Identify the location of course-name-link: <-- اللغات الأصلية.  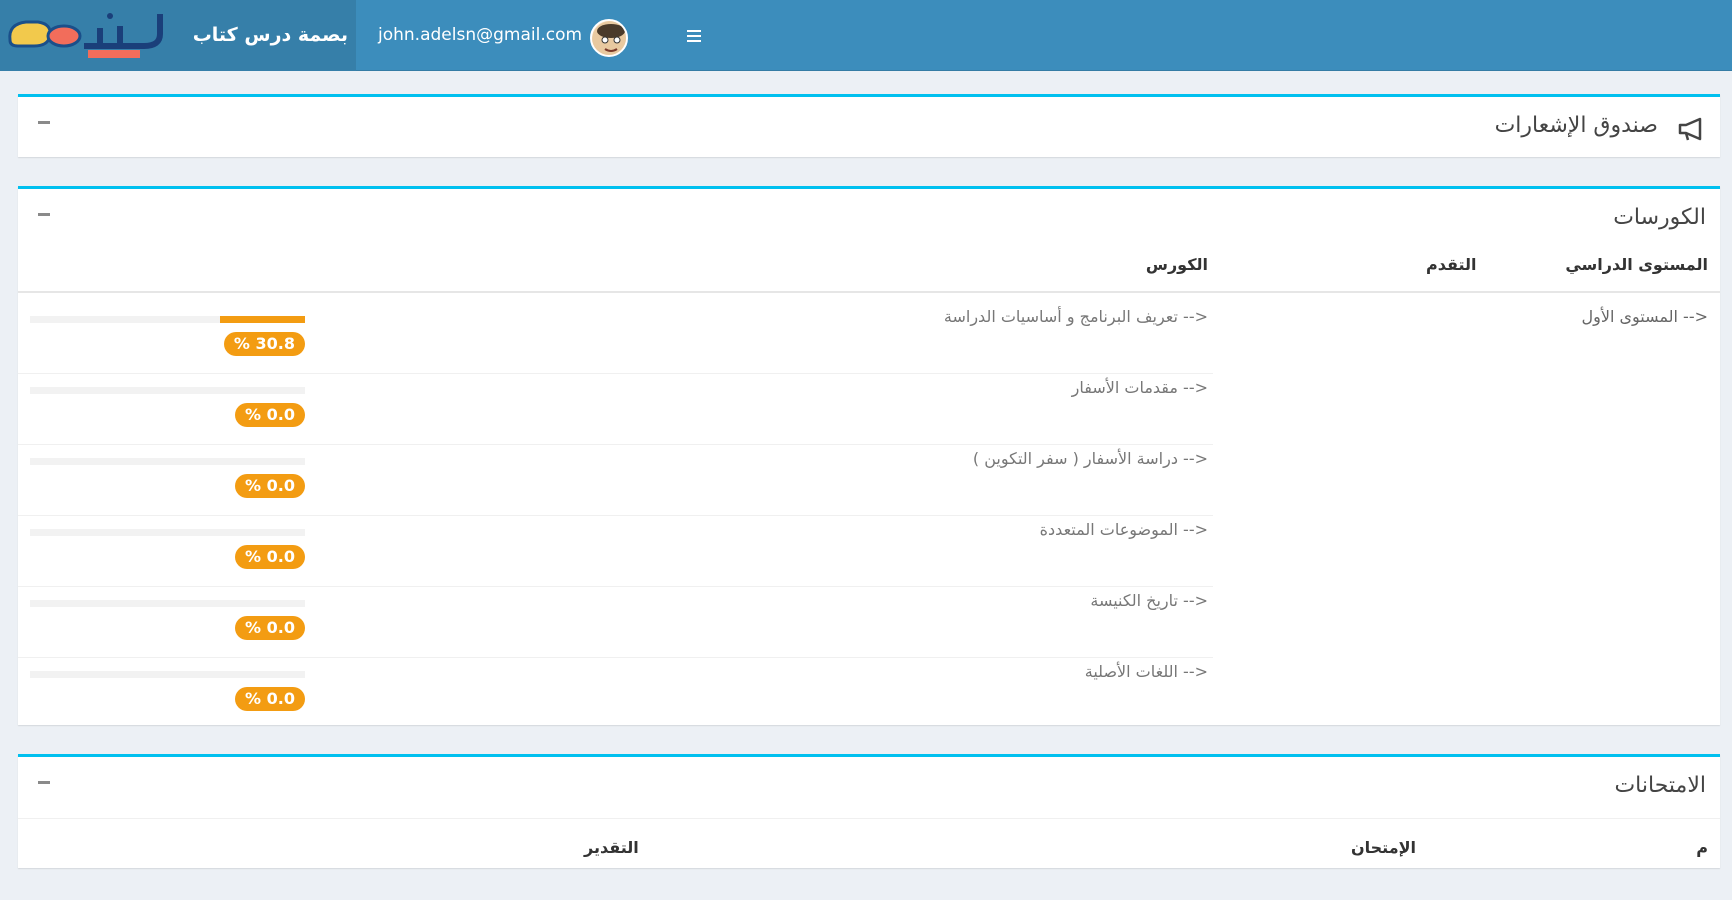
(1146, 671).